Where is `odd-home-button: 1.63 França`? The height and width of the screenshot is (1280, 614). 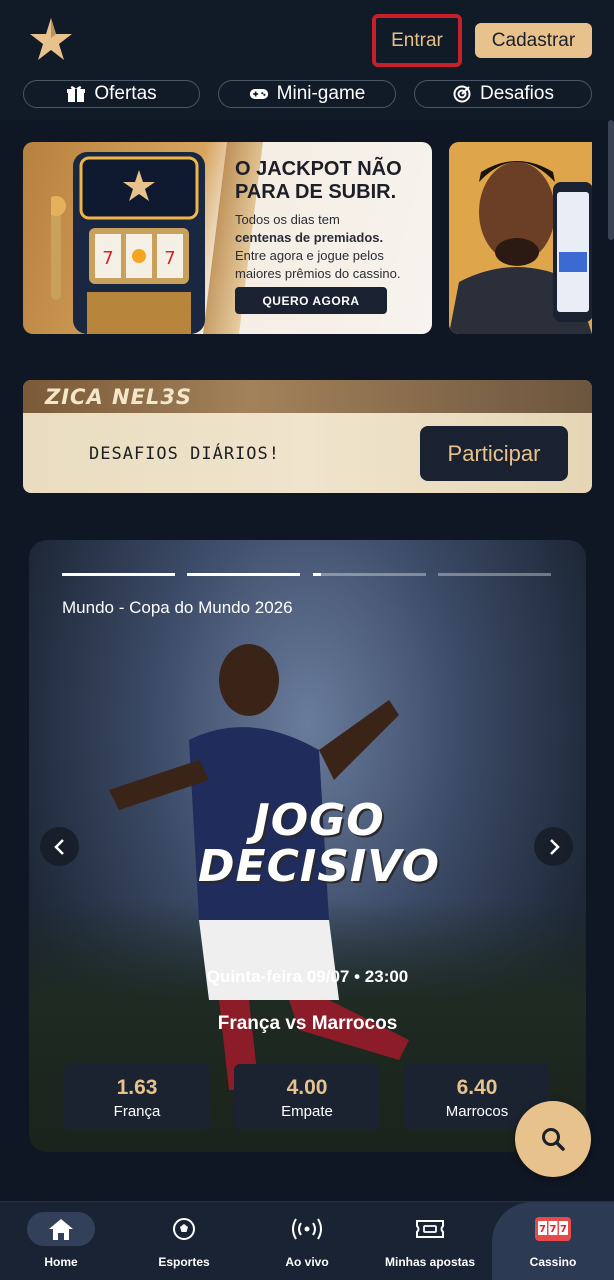 odd-home-button: 1.63 França is located at coordinates (137, 1097).